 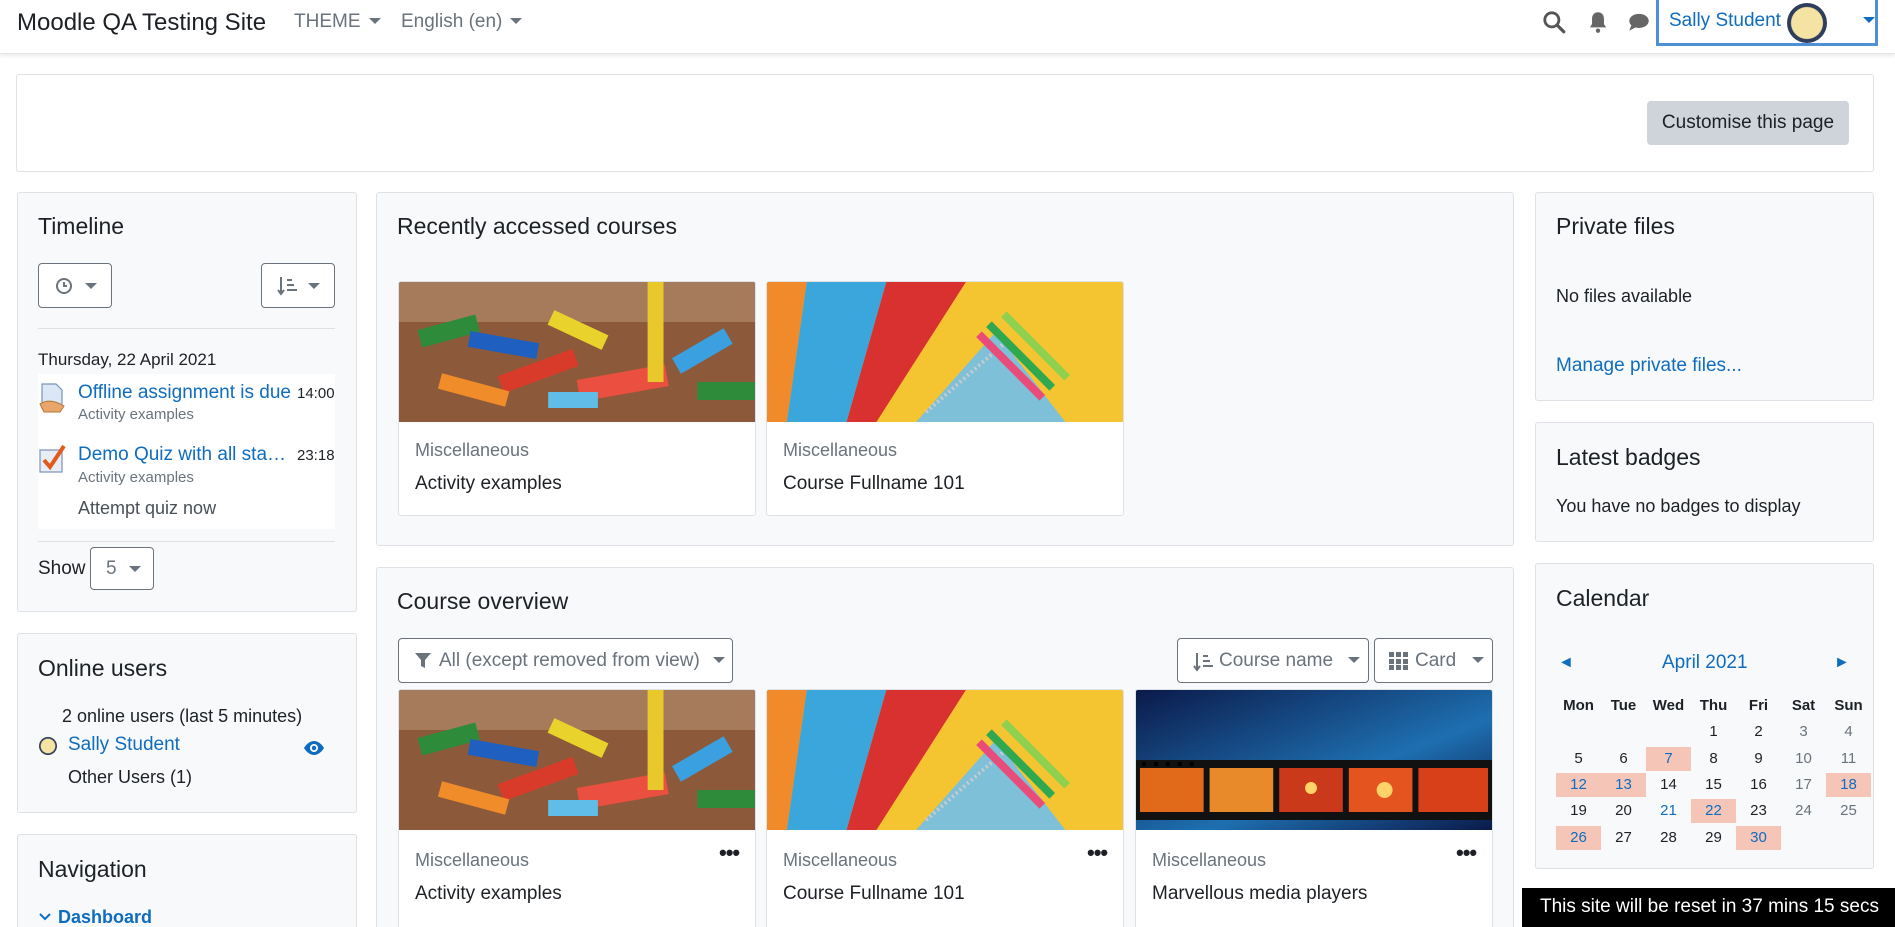 I want to click on show-count-select: 5, so click(x=122, y=568).